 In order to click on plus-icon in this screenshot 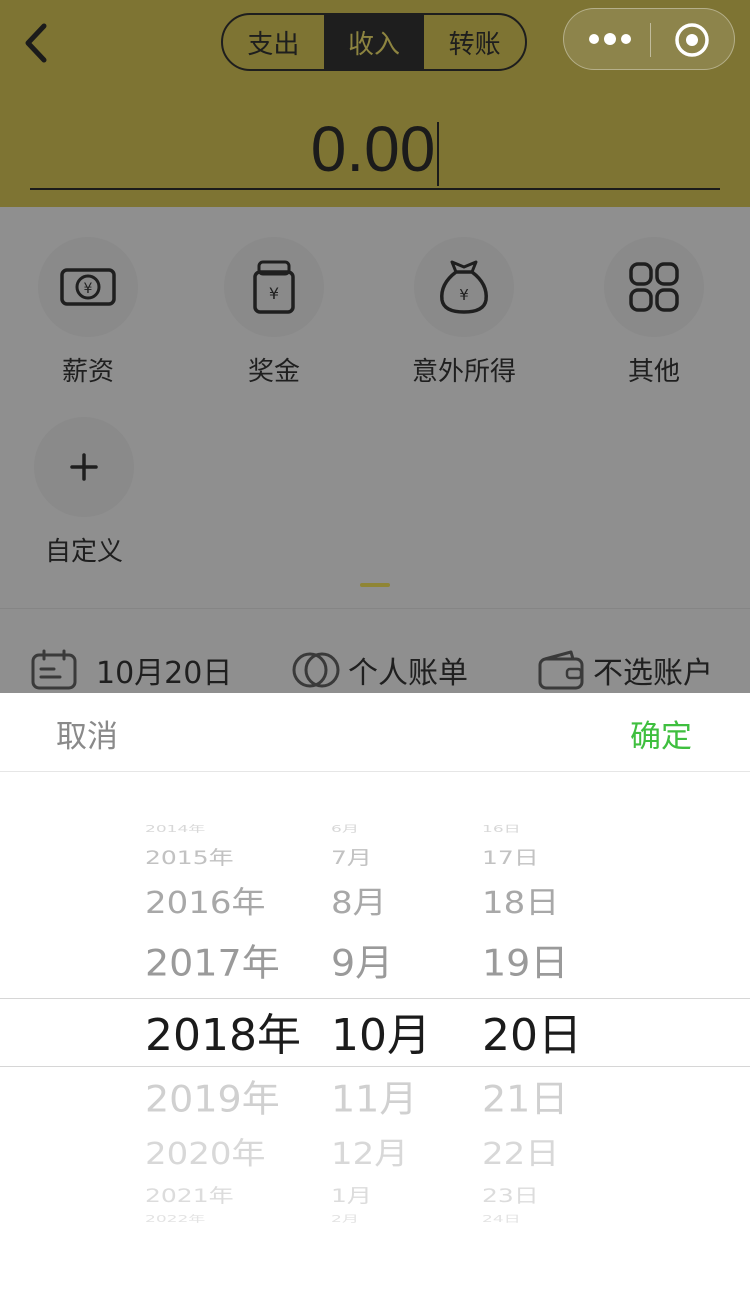, I will do `click(84, 467)`.